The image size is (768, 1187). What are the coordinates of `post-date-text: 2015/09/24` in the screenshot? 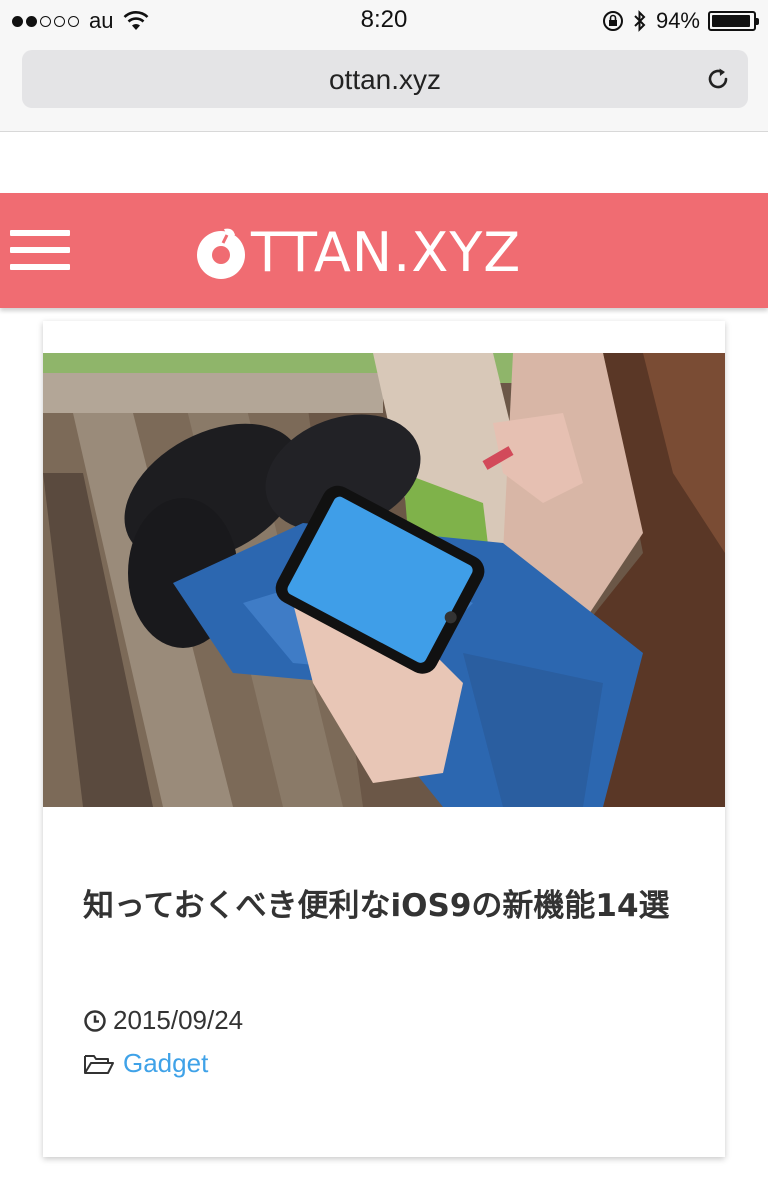 It's located at (178, 1020).